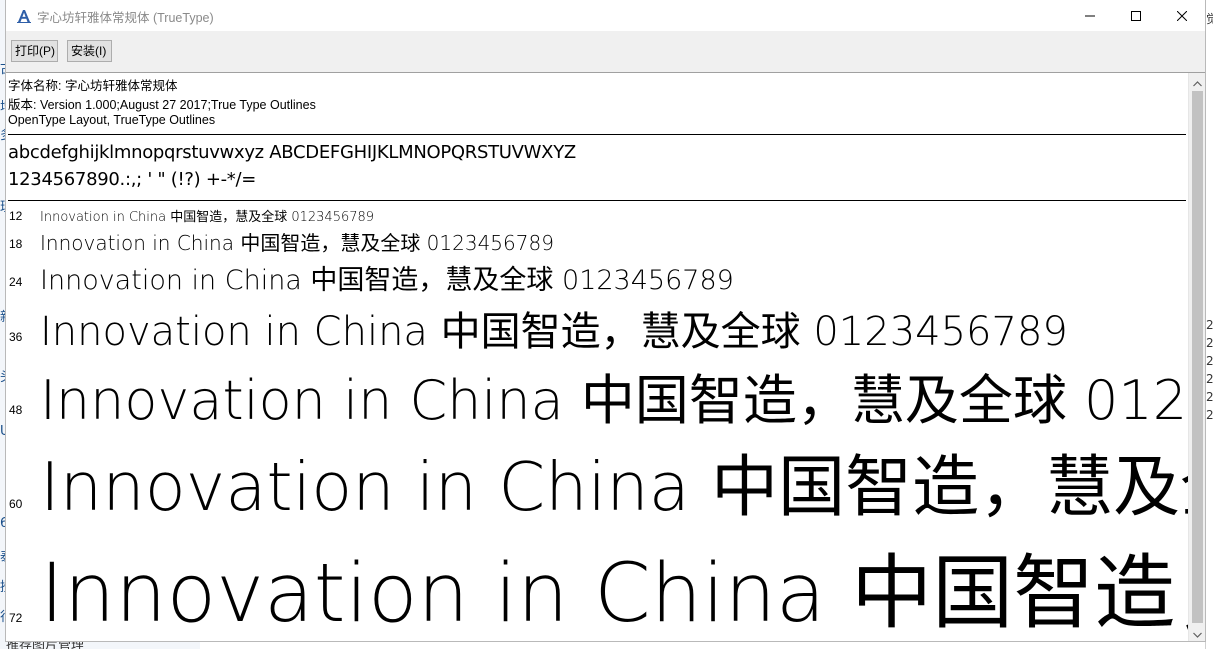 Image resolution: width=1213 pixels, height=649 pixels. What do you see at coordinates (93, 86) in the screenshot?
I see `font-name-line: 字体名称: 字心坊轩雅体常规体` at bounding box center [93, 86].